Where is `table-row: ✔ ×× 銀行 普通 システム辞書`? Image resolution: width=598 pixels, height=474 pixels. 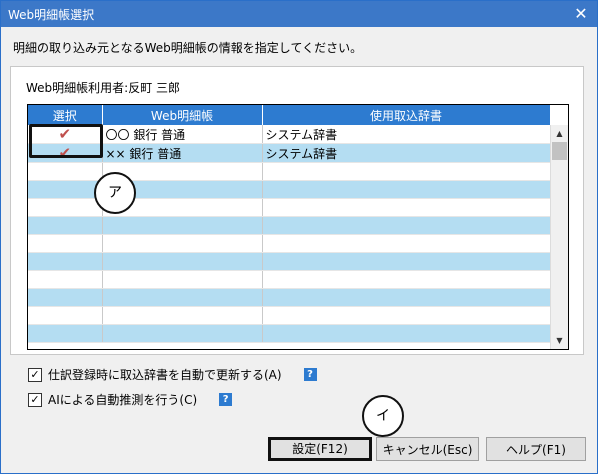 table-row: ✔ ×× 銀行 普通 システム辞書 is located at coordinates (289, 153).